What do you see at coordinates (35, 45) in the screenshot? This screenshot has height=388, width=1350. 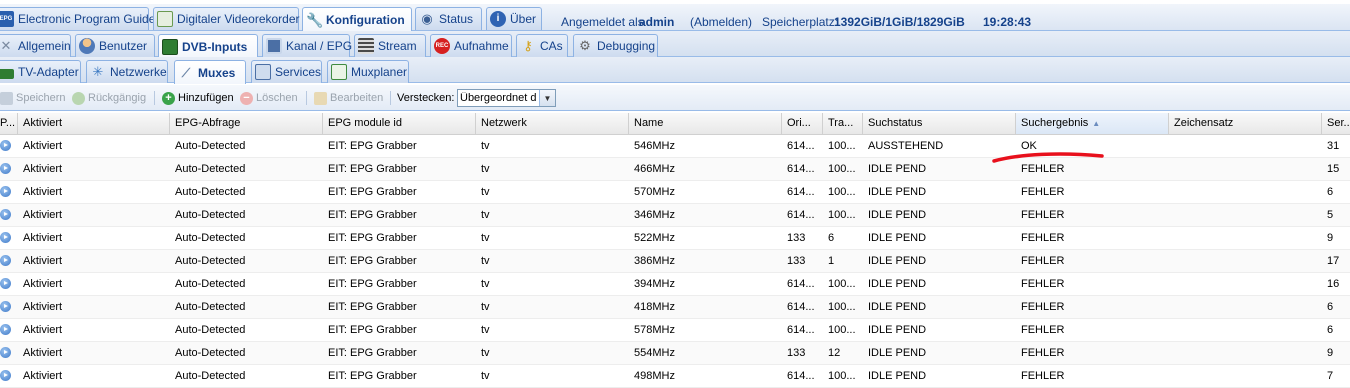 I see `tab-allgemein: ✕ Allgemein` at bounding box center [35, 45].